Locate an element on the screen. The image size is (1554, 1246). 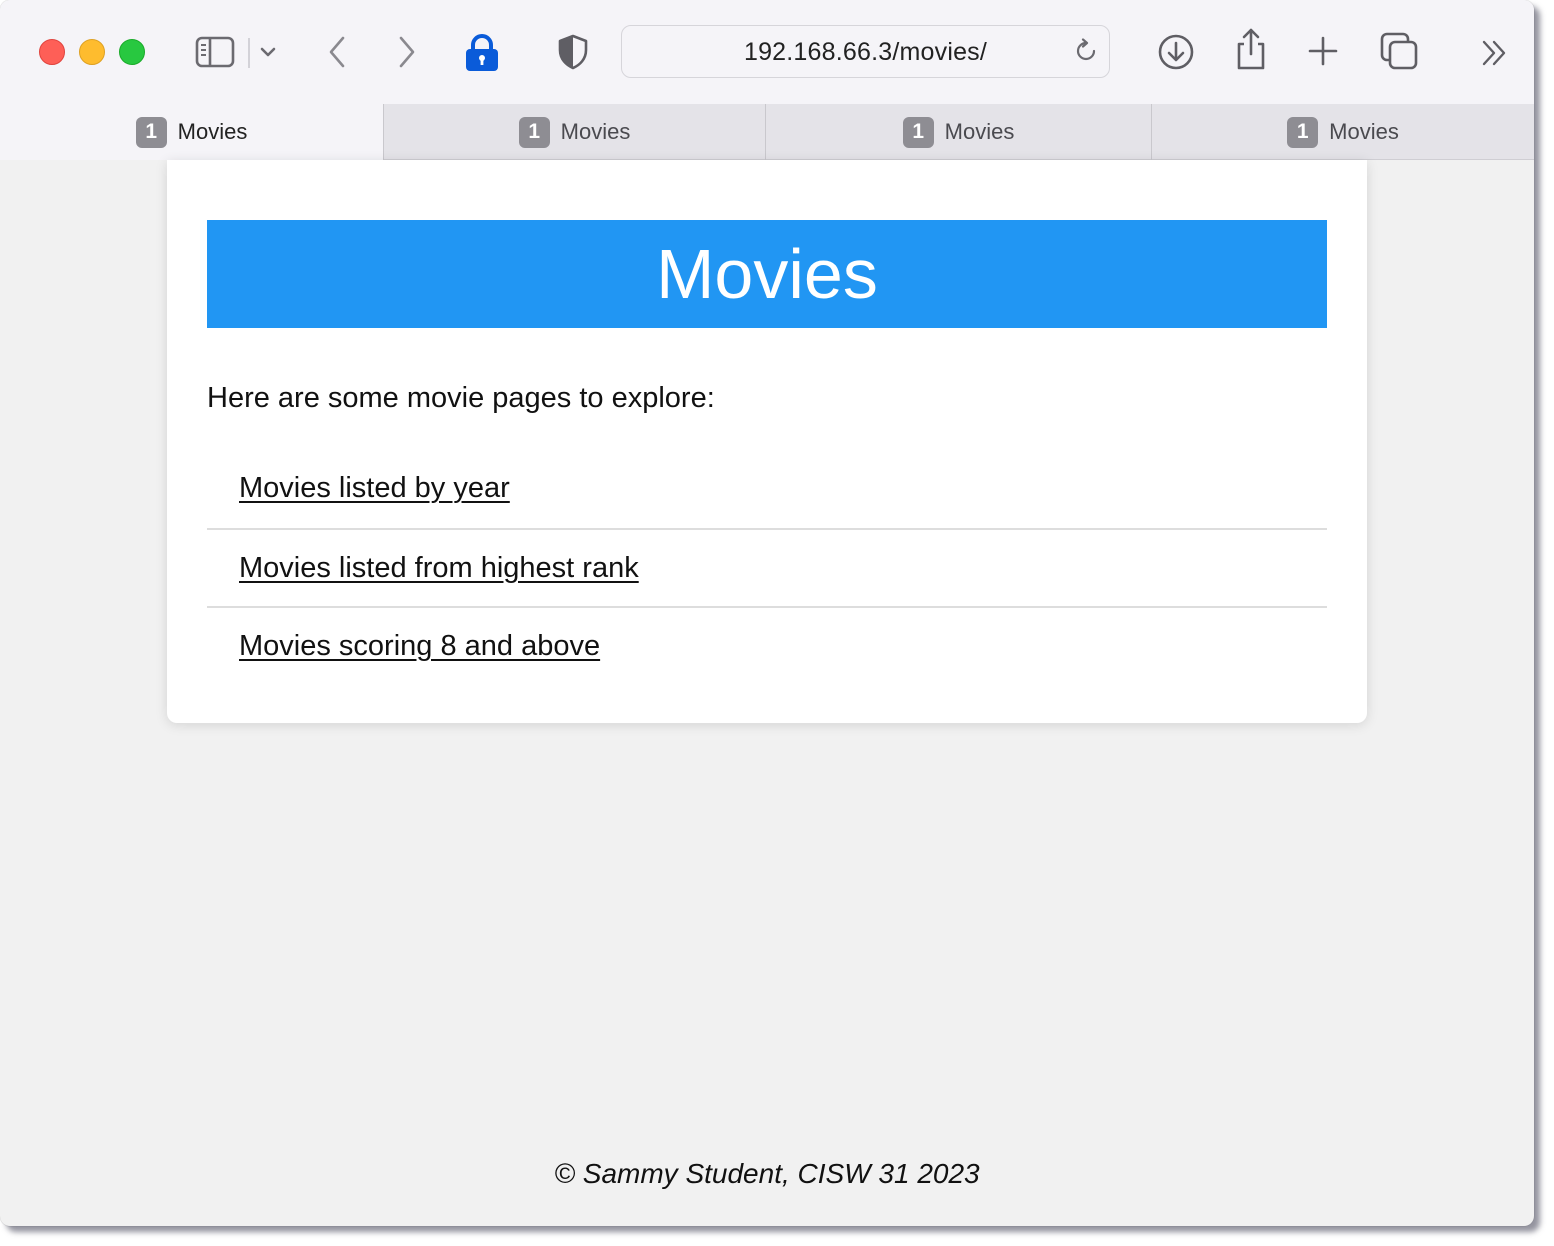
intro-text: Here are some movie pages to explore: is located at coordinates (461, 398).